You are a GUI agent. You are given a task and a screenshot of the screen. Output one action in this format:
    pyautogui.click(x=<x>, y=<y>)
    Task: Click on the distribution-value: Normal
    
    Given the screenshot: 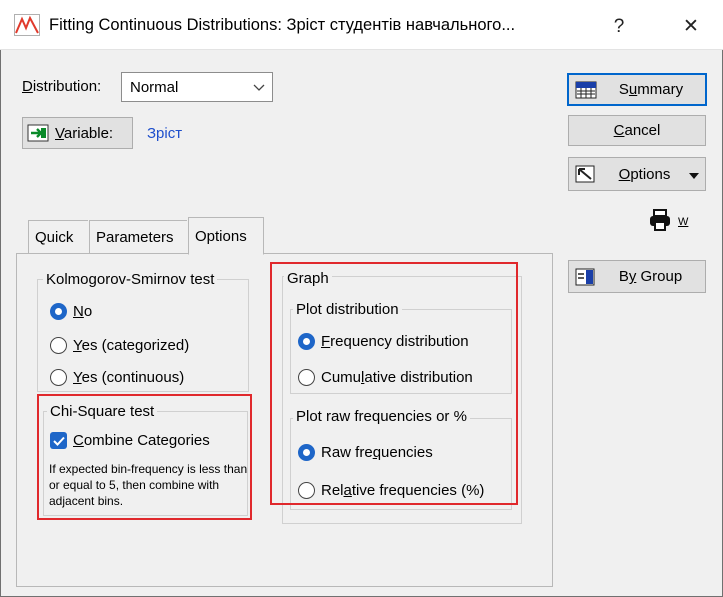 What is the action you would take?
    pyautogui.click(x=154, y=87)
    